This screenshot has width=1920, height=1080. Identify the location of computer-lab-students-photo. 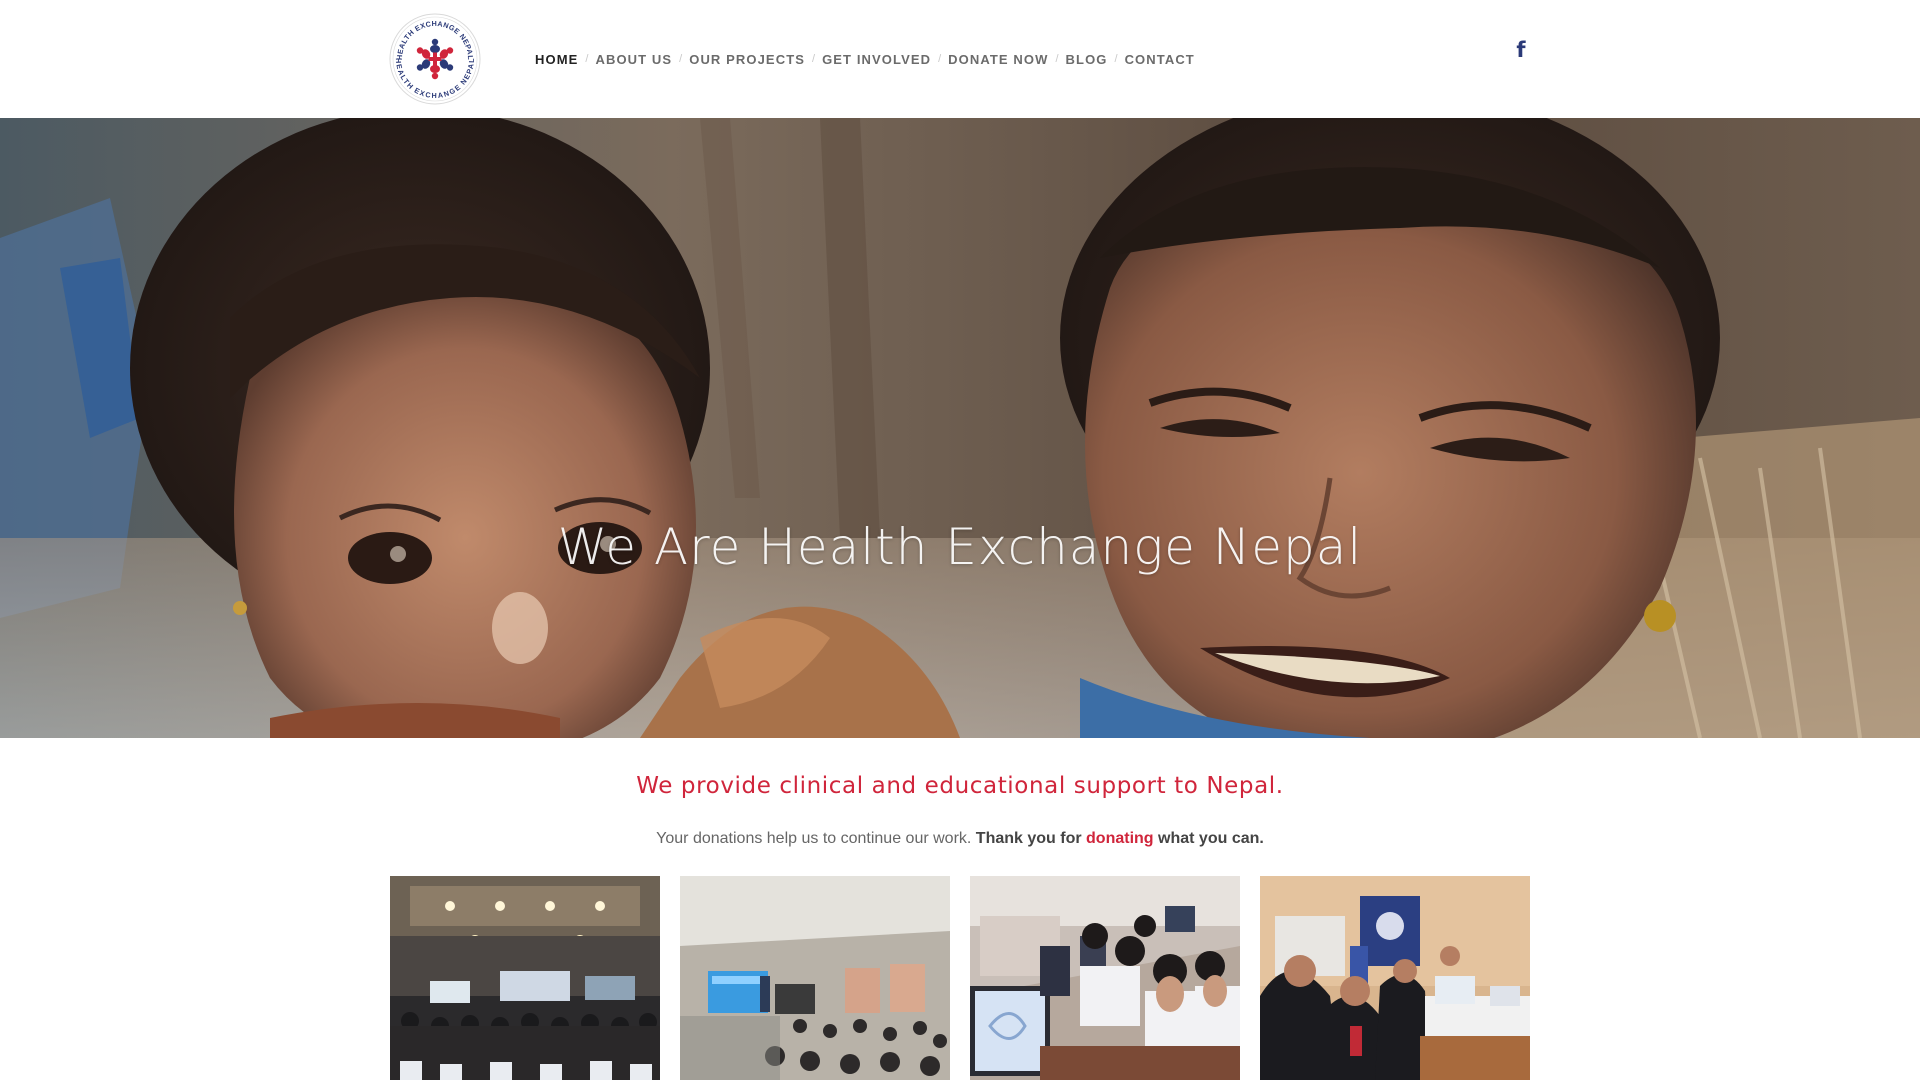
(1105, 978).